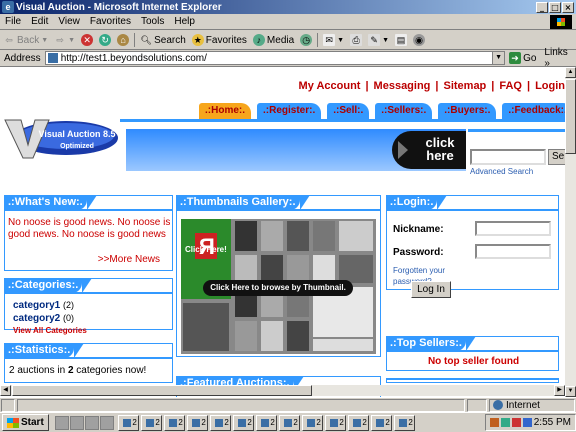  Describe the element at coordinates (513, 251) in the screenshot. I see `password-input` at that location.